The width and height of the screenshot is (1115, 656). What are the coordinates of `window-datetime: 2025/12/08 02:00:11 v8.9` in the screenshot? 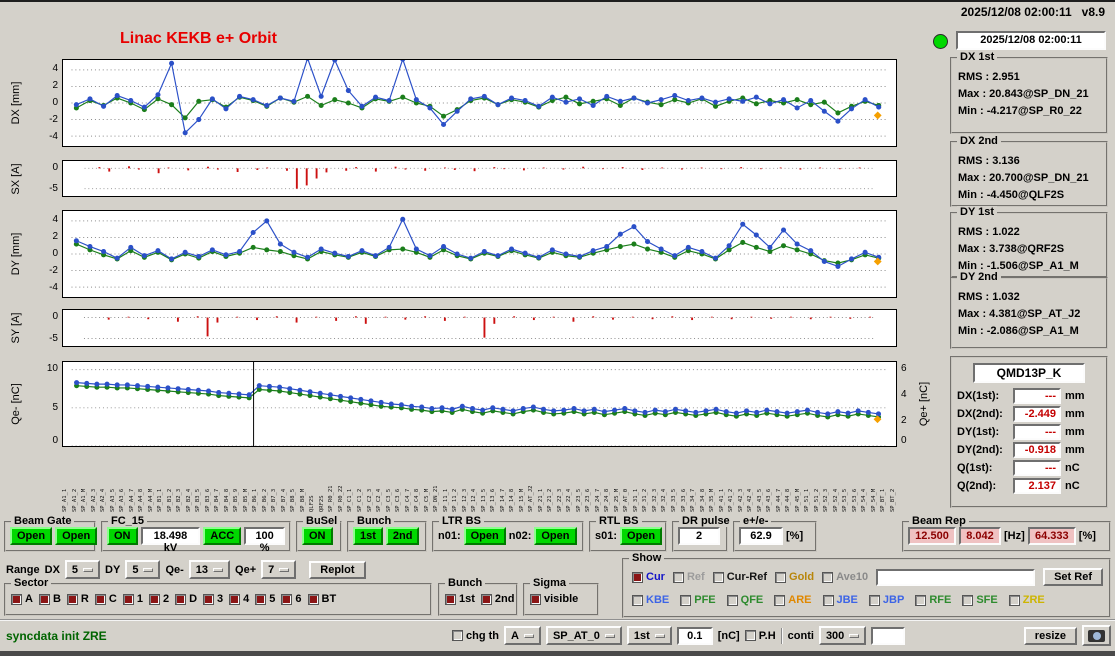 It's located at (1032, 12).